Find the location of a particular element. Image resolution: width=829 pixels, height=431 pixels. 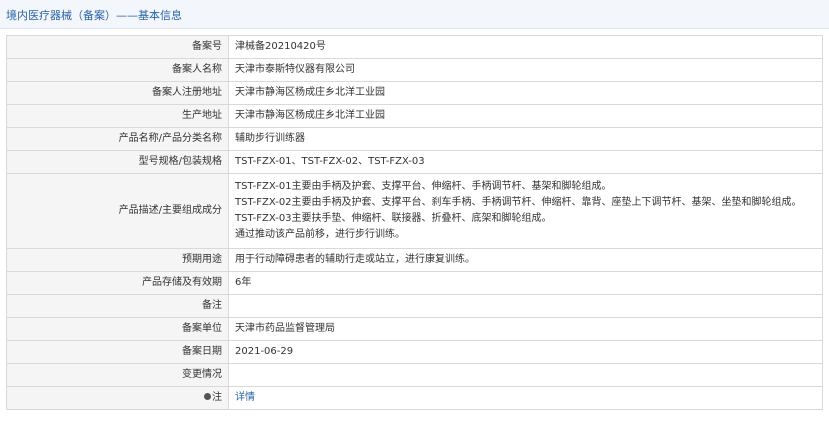

value-record-number: 津械备20210420号 is located at coordinates (525, 47).